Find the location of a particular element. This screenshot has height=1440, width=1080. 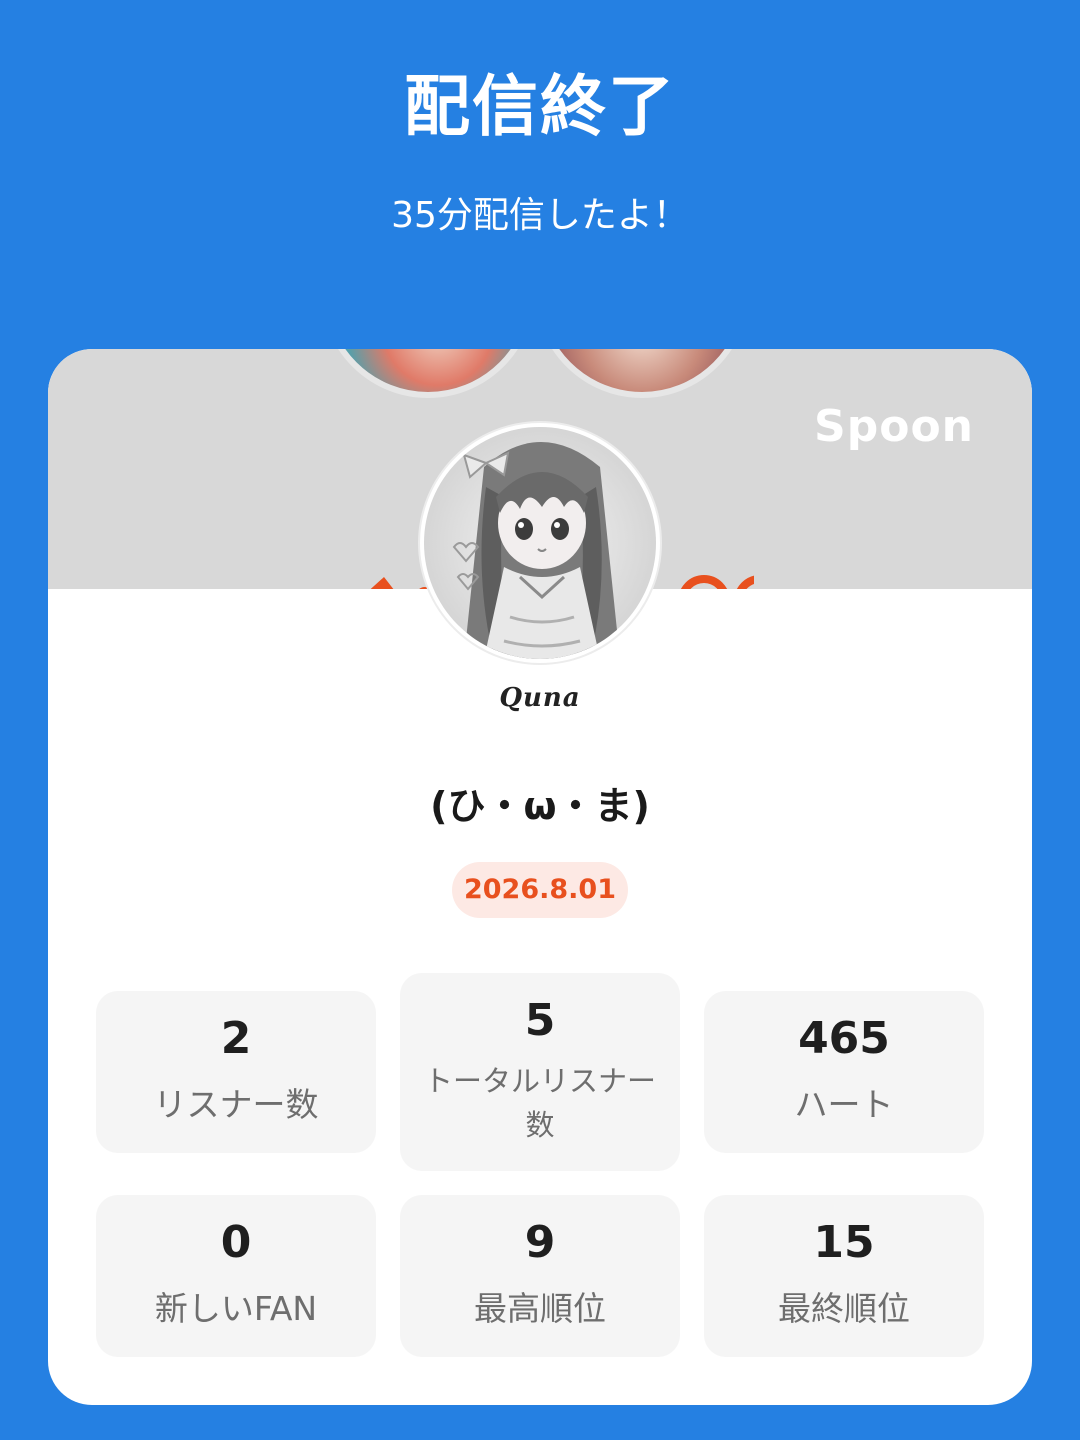

stat-label: リスナー数 is located at coordinates (236, 1104).